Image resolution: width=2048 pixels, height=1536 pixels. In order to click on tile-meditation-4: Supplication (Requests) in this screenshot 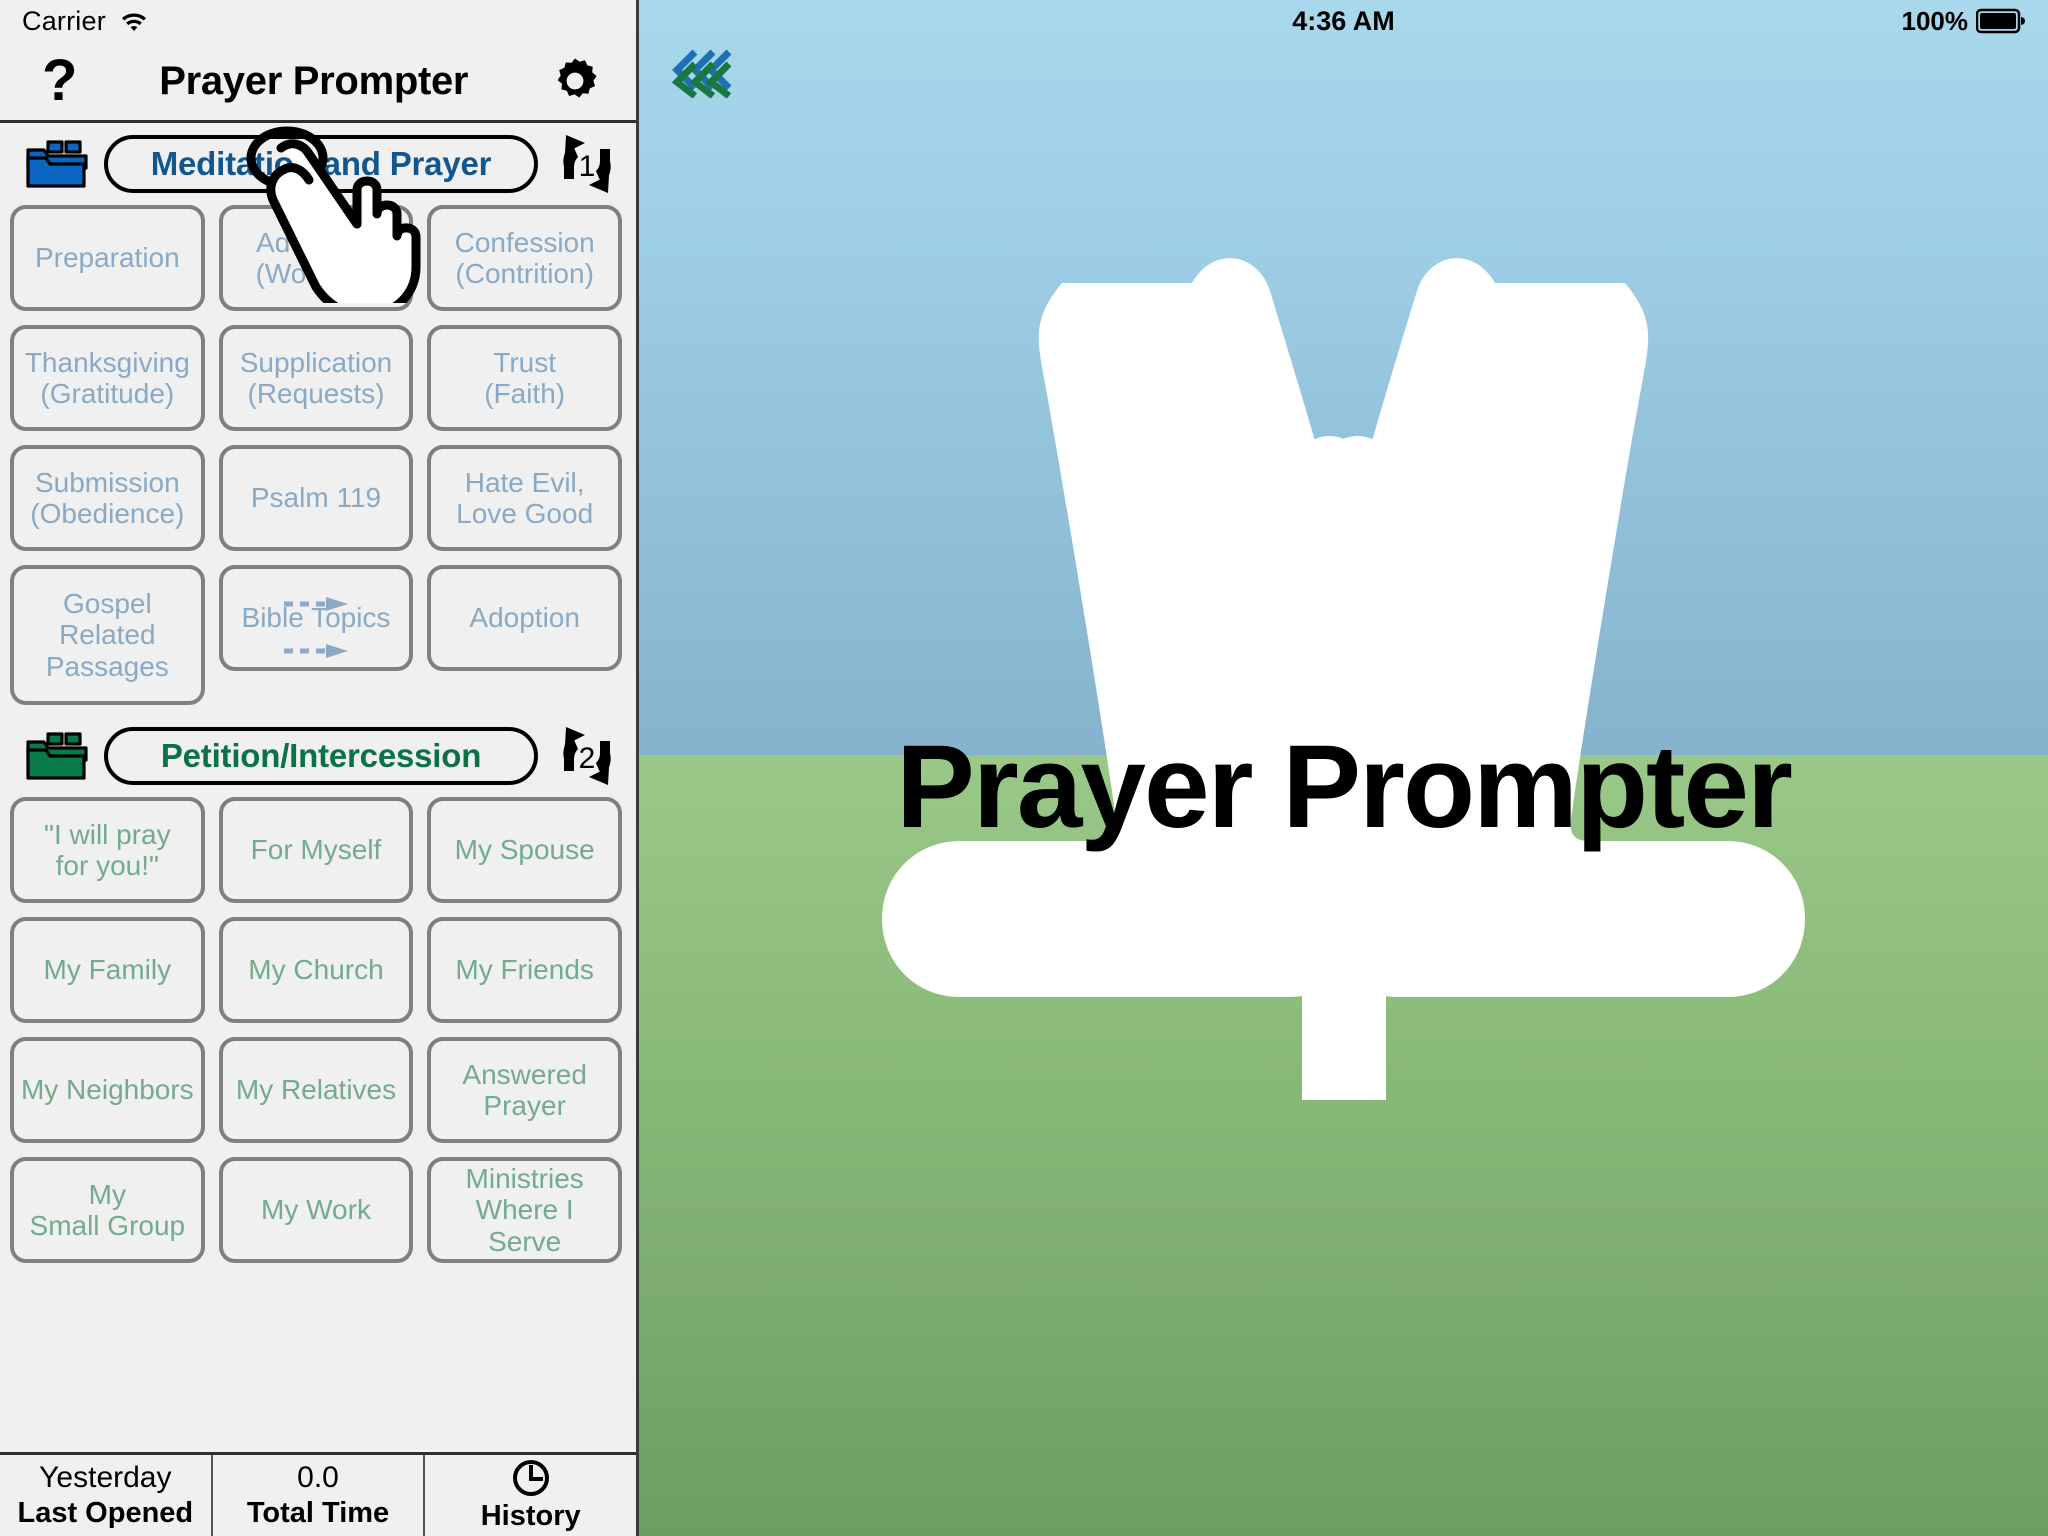, I will do `click(316, 378)`.